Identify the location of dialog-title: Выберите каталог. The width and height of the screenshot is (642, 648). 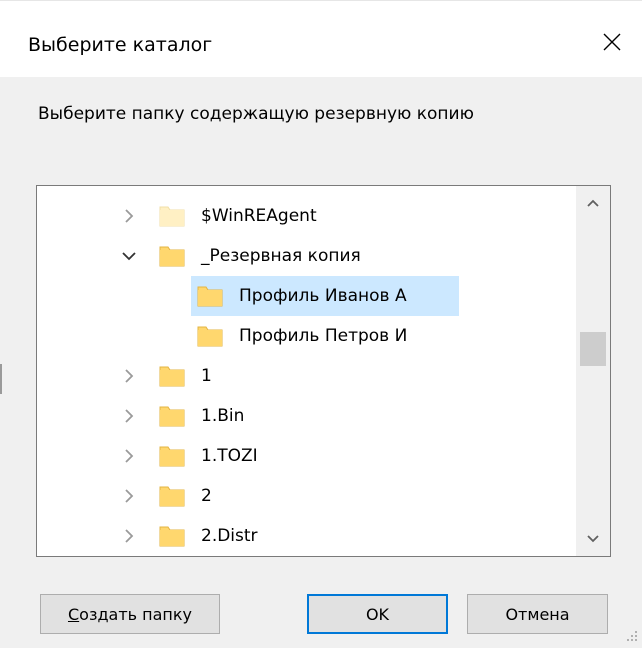
(120, 45).